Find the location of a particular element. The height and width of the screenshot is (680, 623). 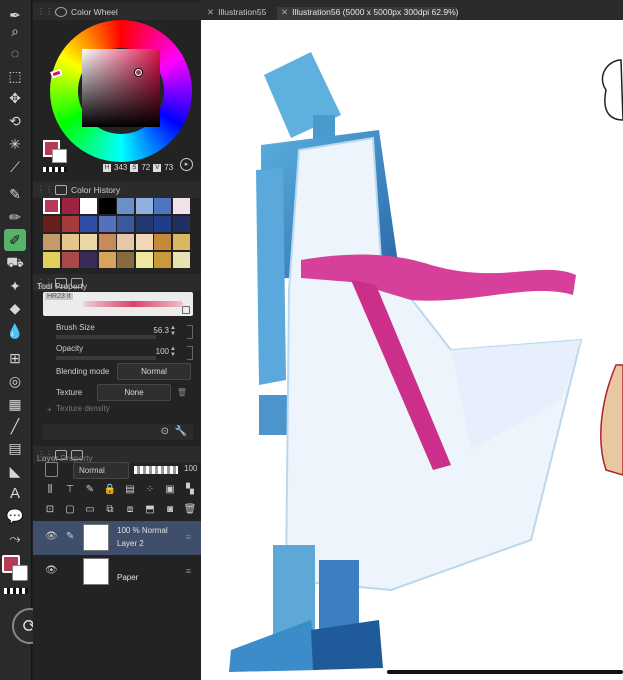

opacity-stepper-icon: ▲ ▼ is located at coordinates (173, 352).